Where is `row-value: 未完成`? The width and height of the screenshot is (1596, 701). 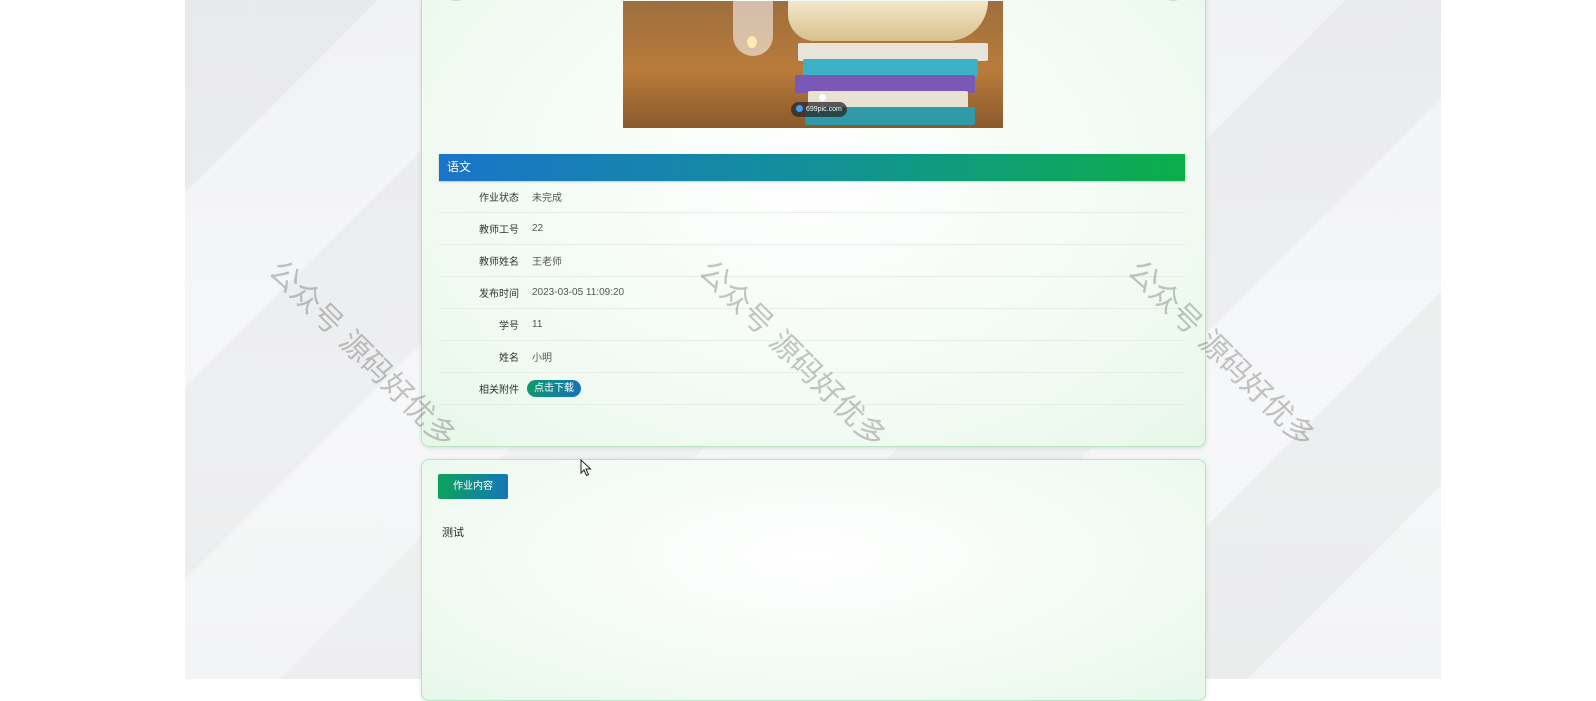 row-value: 未完成 is located at coordinates (547, 198).